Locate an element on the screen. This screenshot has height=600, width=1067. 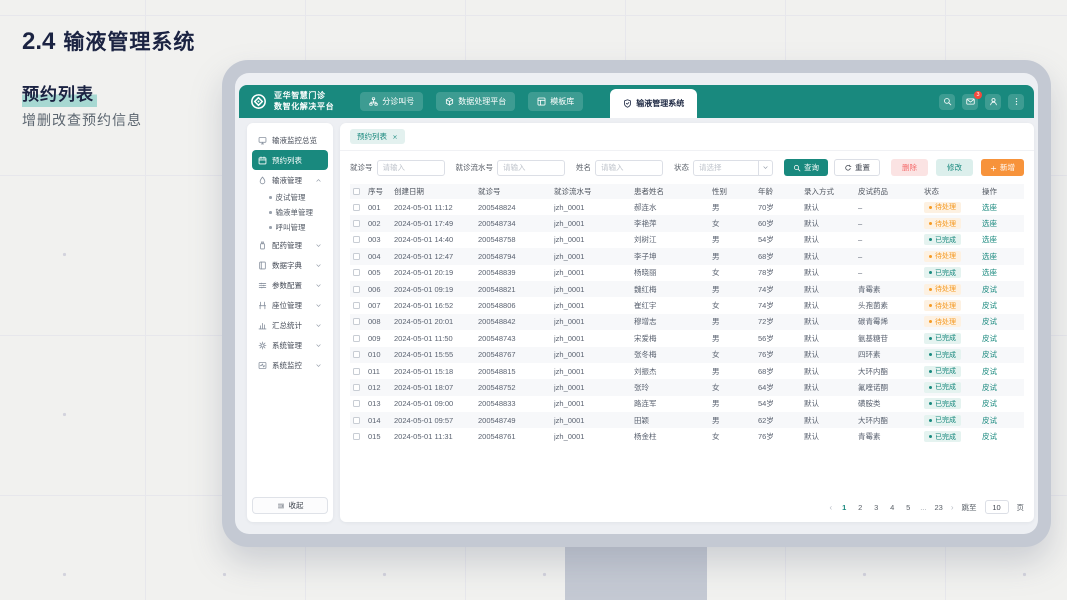
jump-page-input is located at coordinates (996, 507).